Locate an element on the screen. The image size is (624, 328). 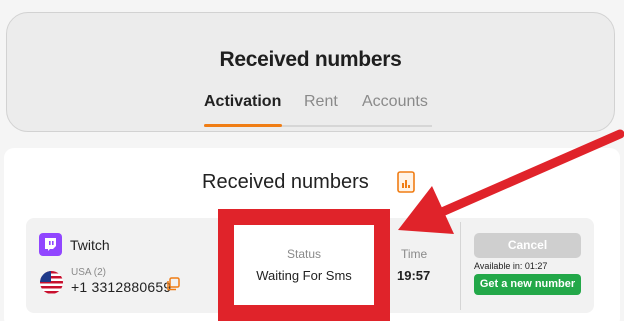
time-label: Time is located at coordinates (414, 254).